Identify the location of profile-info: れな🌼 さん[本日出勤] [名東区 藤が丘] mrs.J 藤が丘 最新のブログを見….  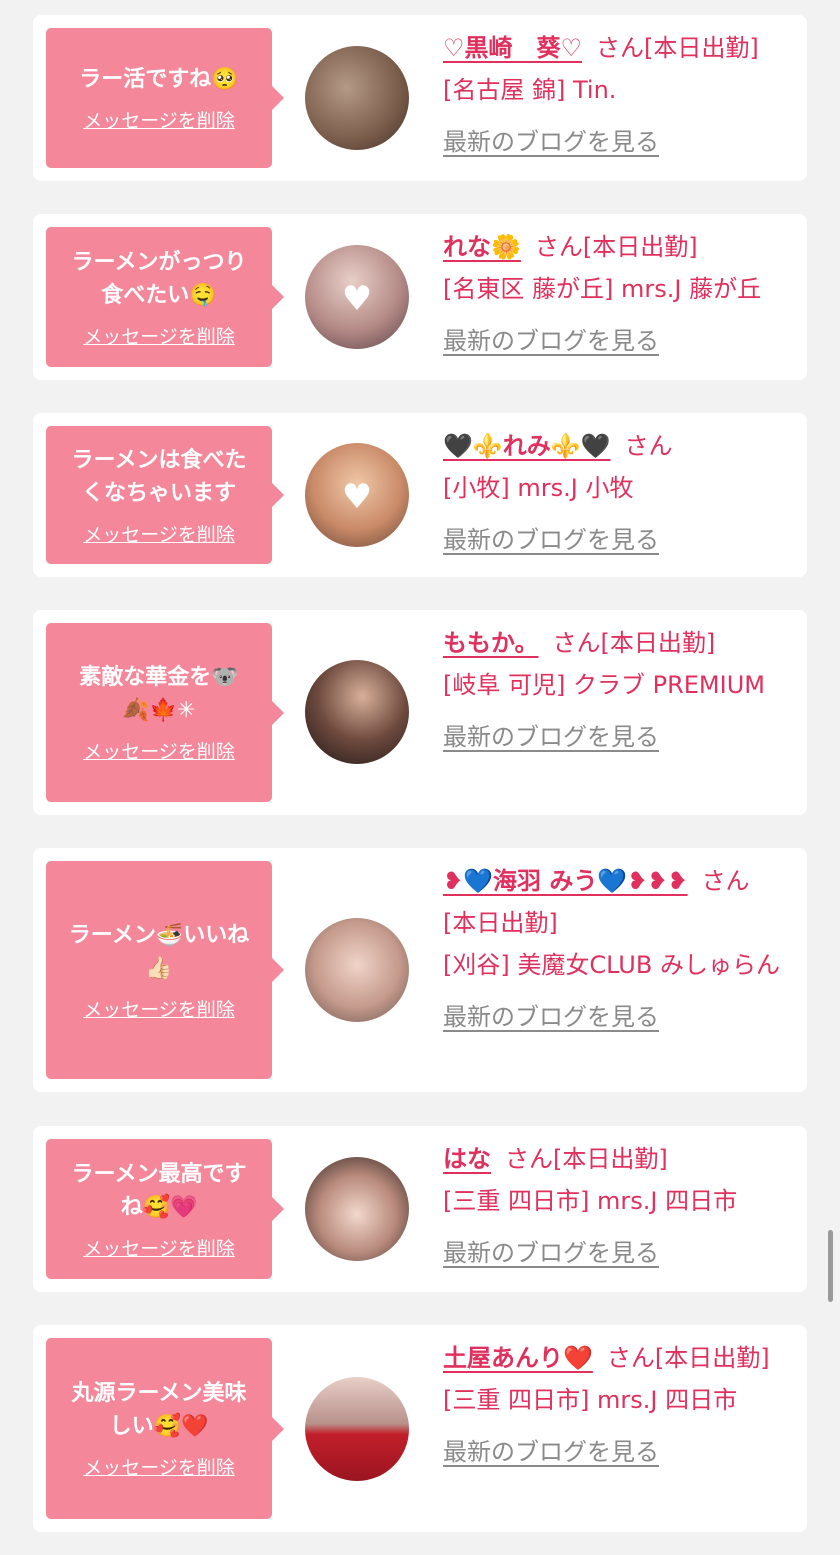
(618, 294).